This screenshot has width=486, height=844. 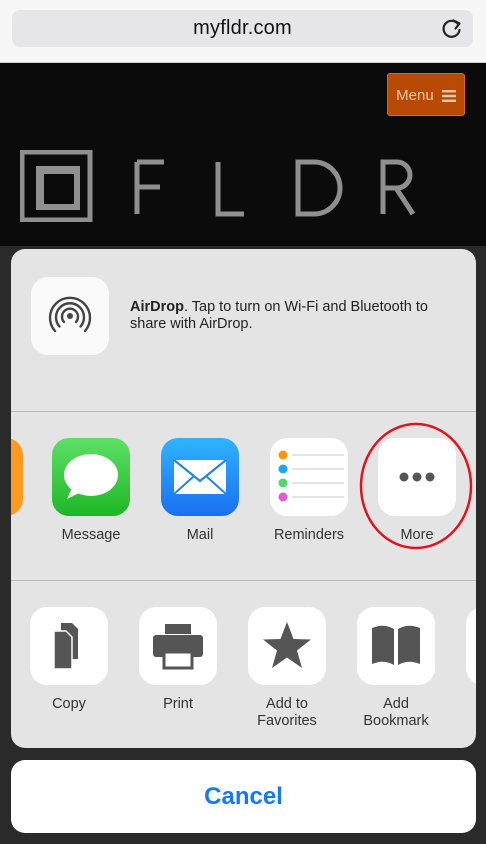 What do you see at coordinates (70, 316) in the screenshot?
I see `airdrop-icon` at bounding box center [70, 316].